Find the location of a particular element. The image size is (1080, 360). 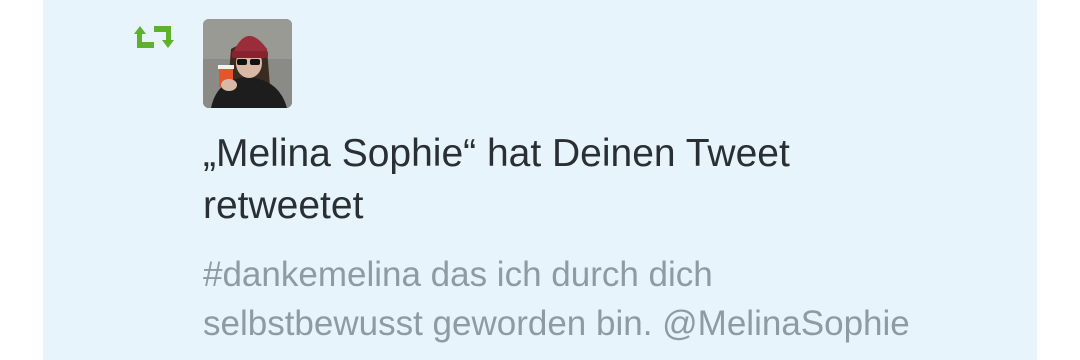

retweet-icon is located at coordinates (154, 37).